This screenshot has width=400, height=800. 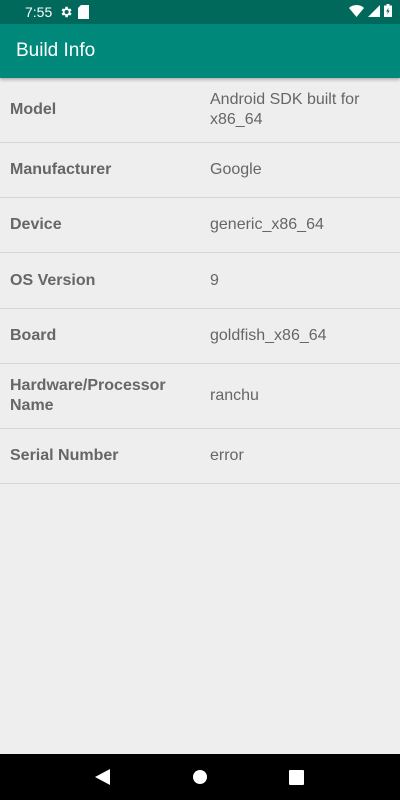 What do you see at coordinates (200, 225) in the screenshot?
I see `info-row-device: Device generic_x86_64` at bounding box center [200, 225].